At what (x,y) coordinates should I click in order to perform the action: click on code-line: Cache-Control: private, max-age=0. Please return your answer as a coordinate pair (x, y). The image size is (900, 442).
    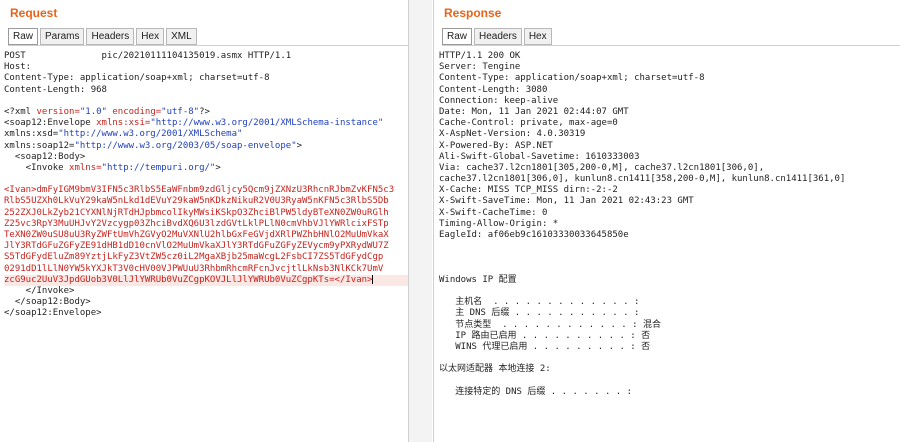
    Looking at the image, I should click on (528, 123).